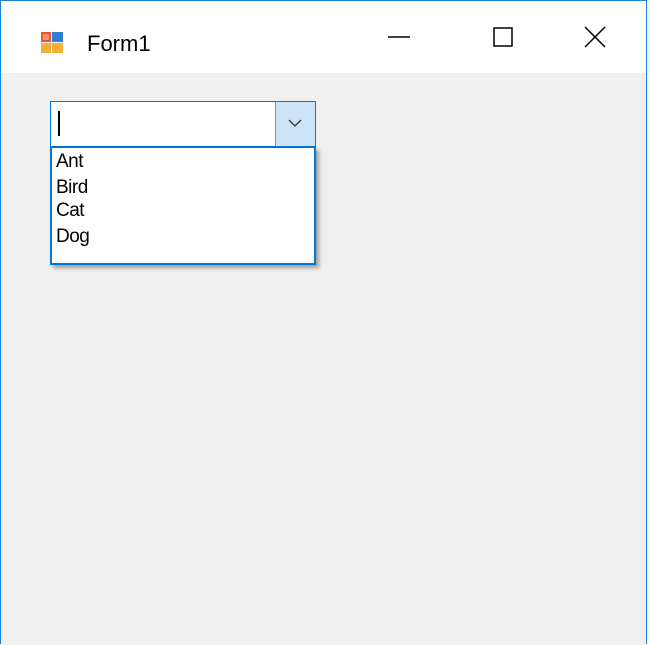  Describe the element at coordinates (119, 43) in the screenshot. I see `window-title: Form1` at that location.